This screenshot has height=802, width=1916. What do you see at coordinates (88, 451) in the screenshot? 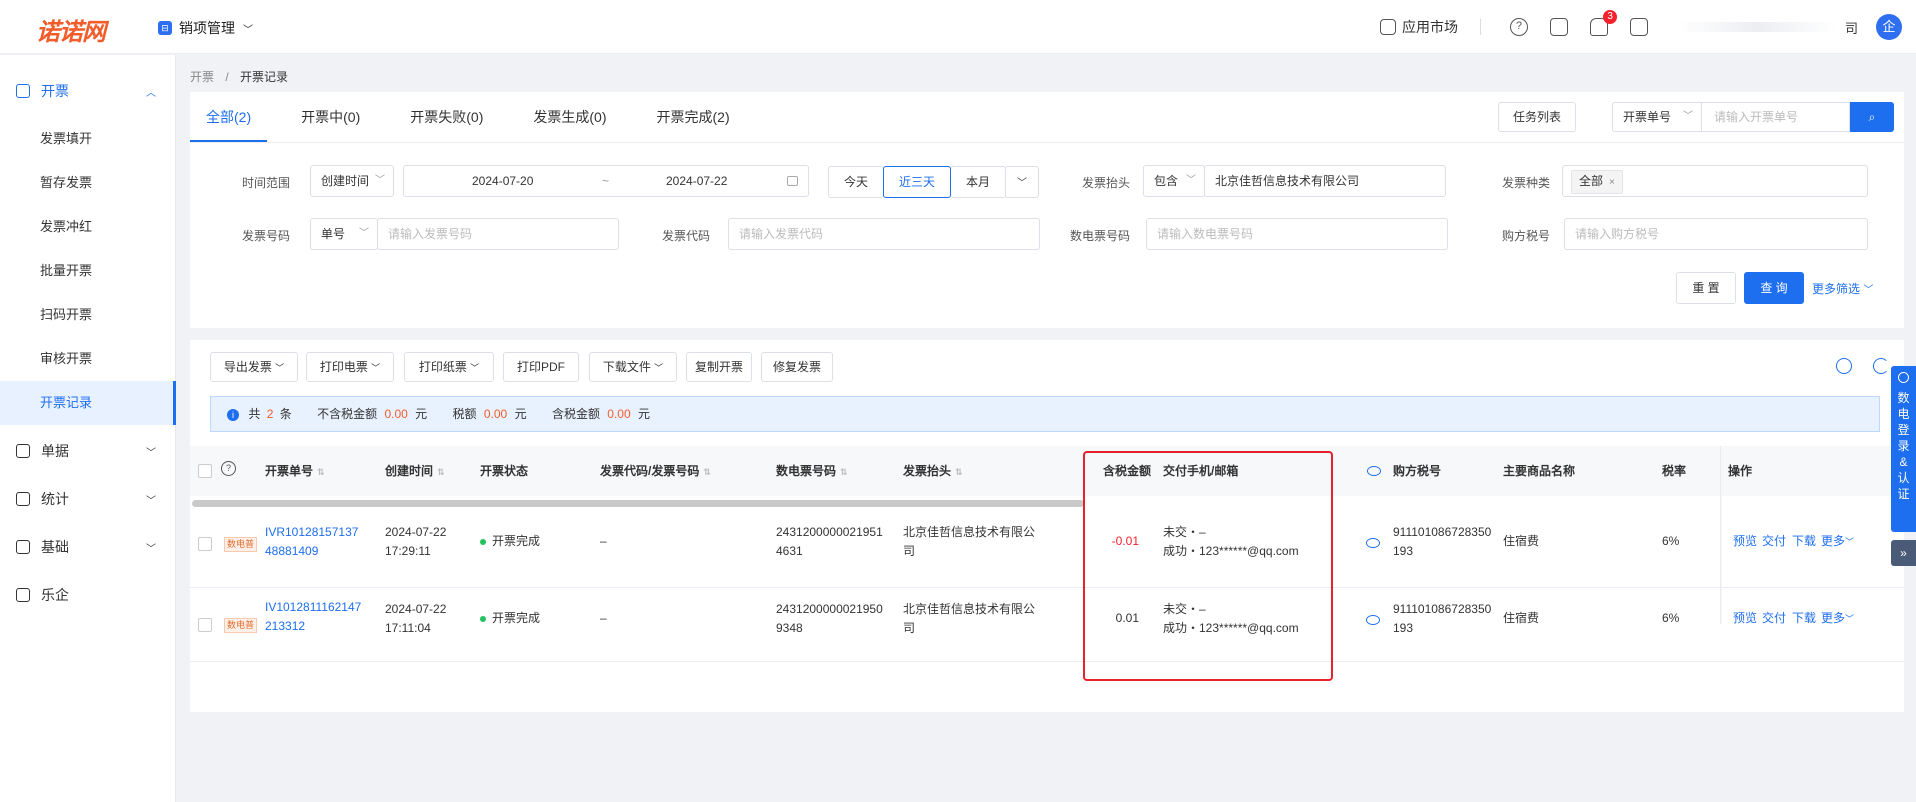
I see `sidebar-group-docs: 单据 ﹀` at bounding box center [88, 451].